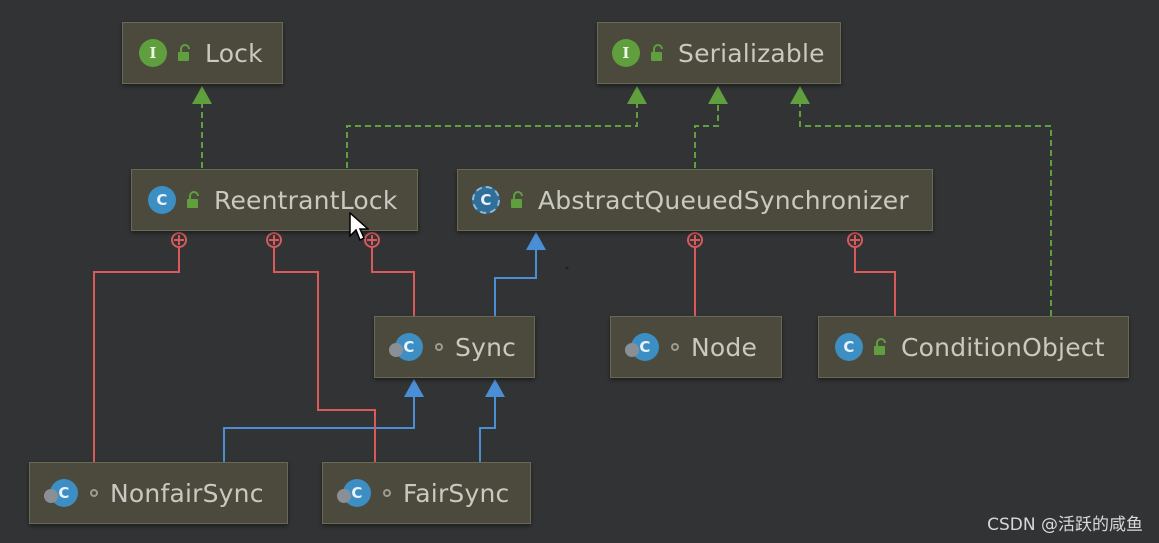  I want to click on abstract-class-icon: C, so click(486, 200).